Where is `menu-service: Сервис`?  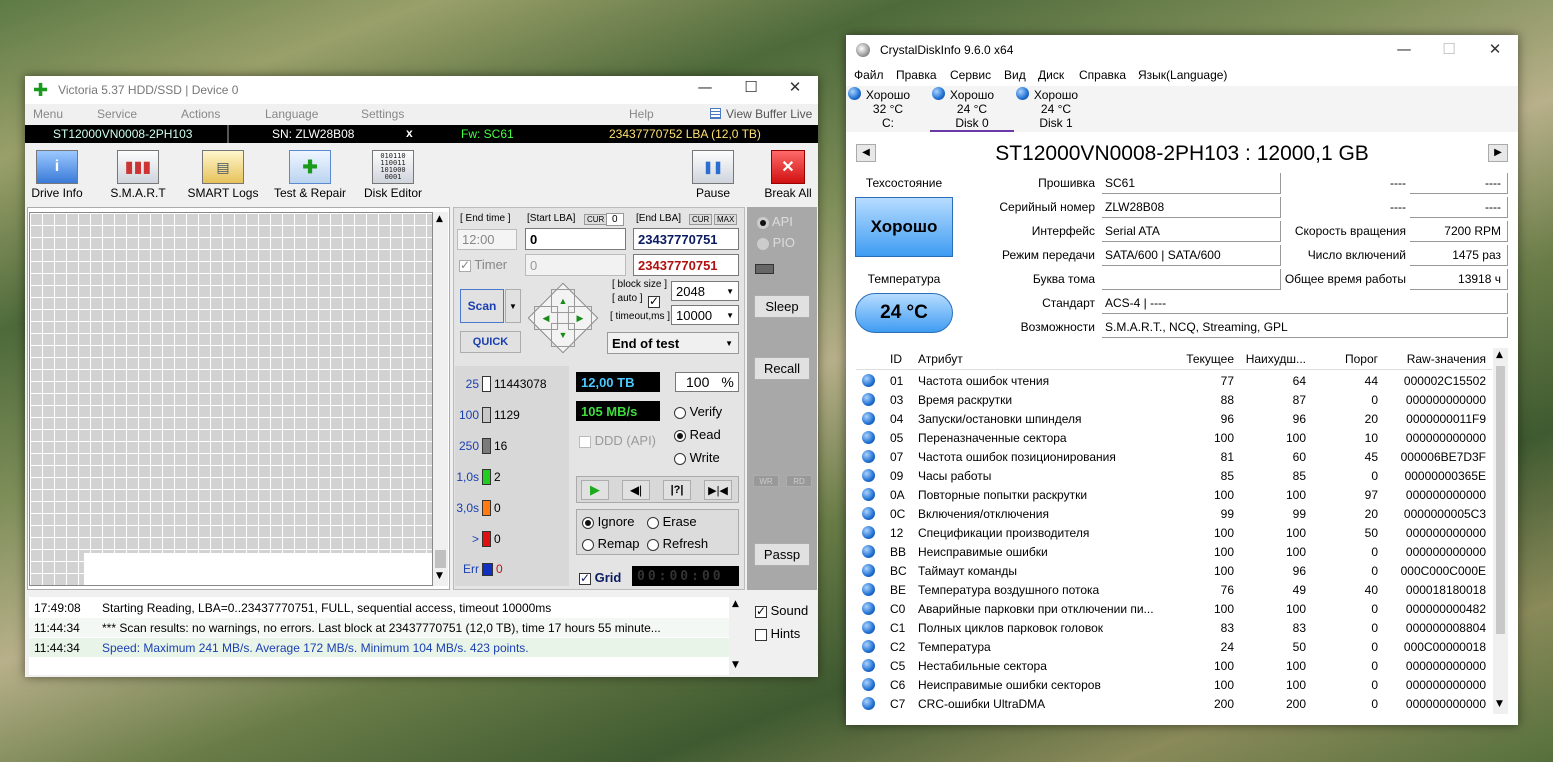 menu-service: Сервис is located at coordinates (970, 75).